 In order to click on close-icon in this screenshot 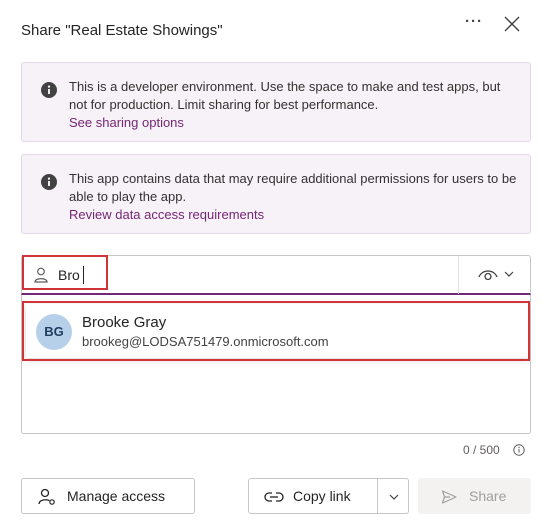, I will do `click(512, 24)`.